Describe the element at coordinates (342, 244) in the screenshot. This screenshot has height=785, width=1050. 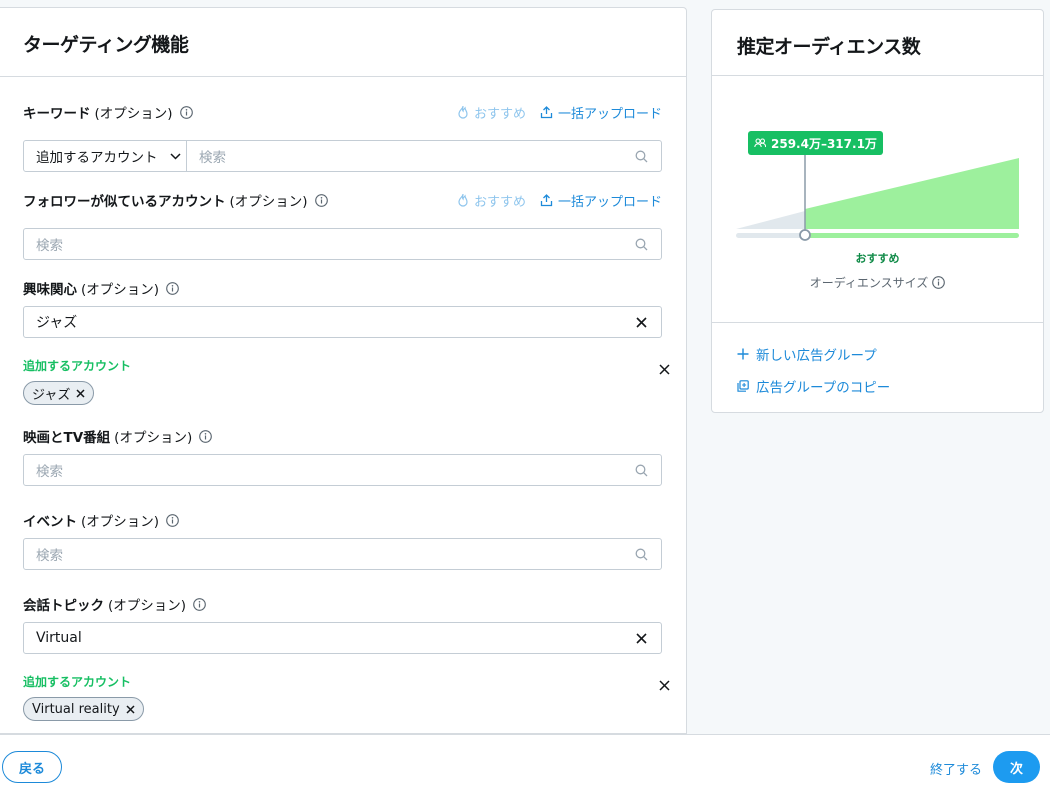
I see `follower-lookalikes-search-input: 検索` at that location.